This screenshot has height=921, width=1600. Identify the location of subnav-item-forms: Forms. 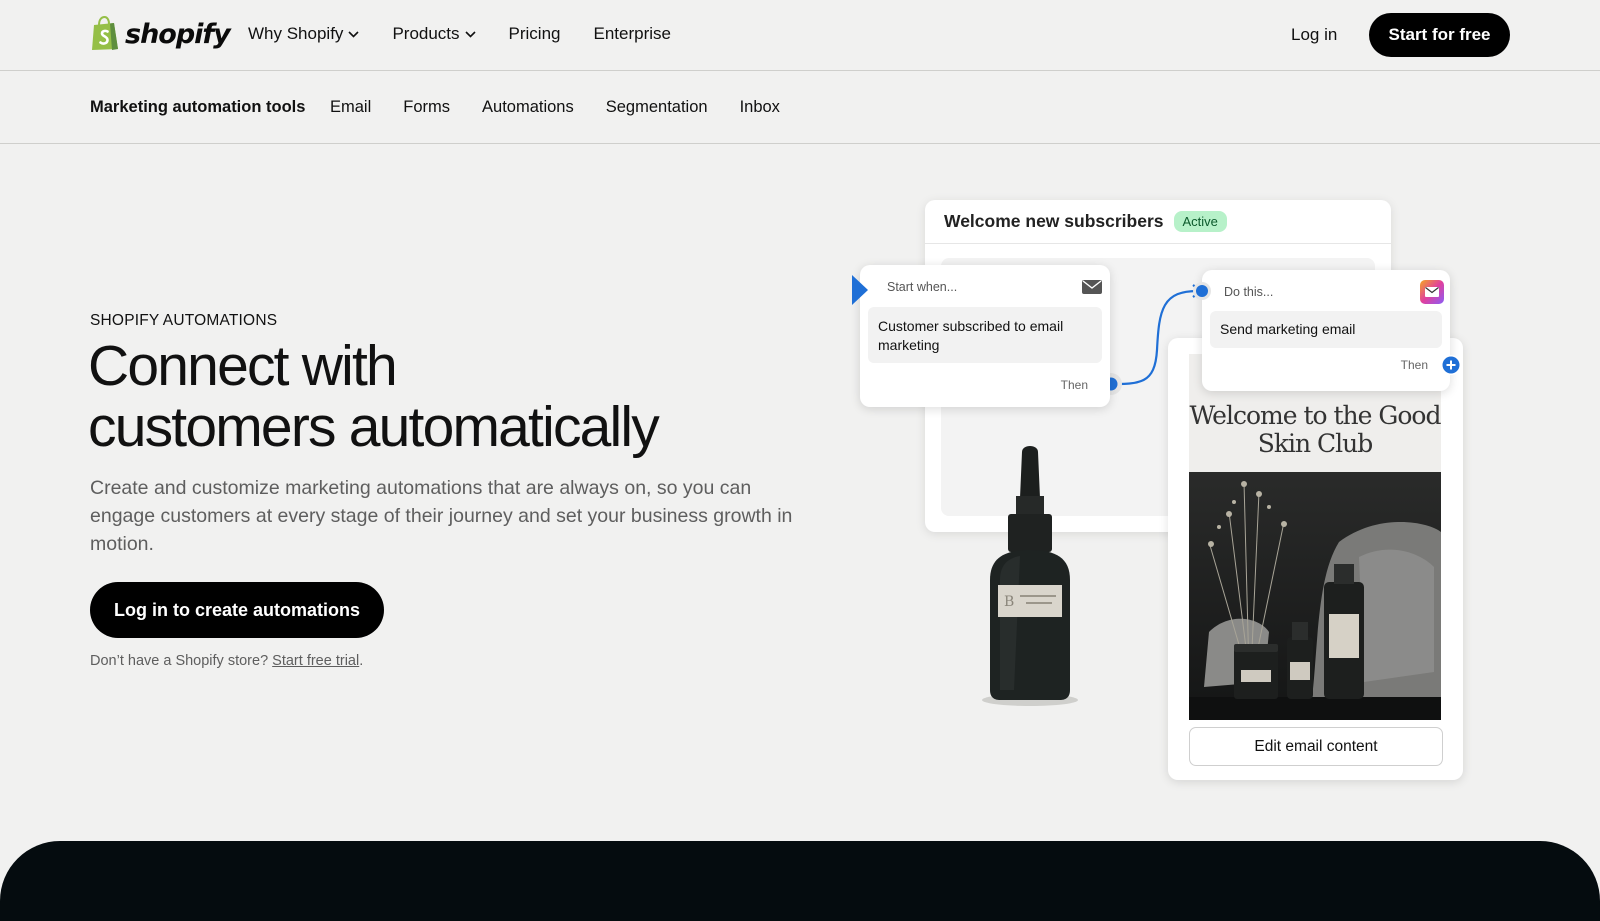
(426, 107).